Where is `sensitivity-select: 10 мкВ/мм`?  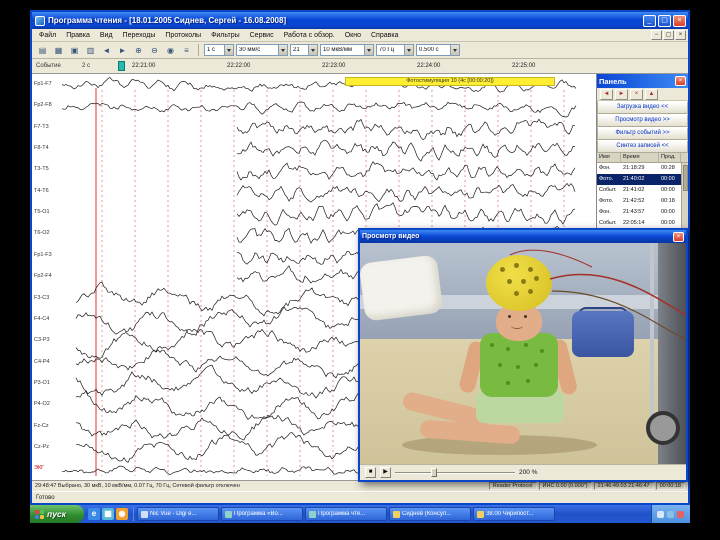 sensitivity-select: 10 мкВ/мм is located at coordinates (347, 50).